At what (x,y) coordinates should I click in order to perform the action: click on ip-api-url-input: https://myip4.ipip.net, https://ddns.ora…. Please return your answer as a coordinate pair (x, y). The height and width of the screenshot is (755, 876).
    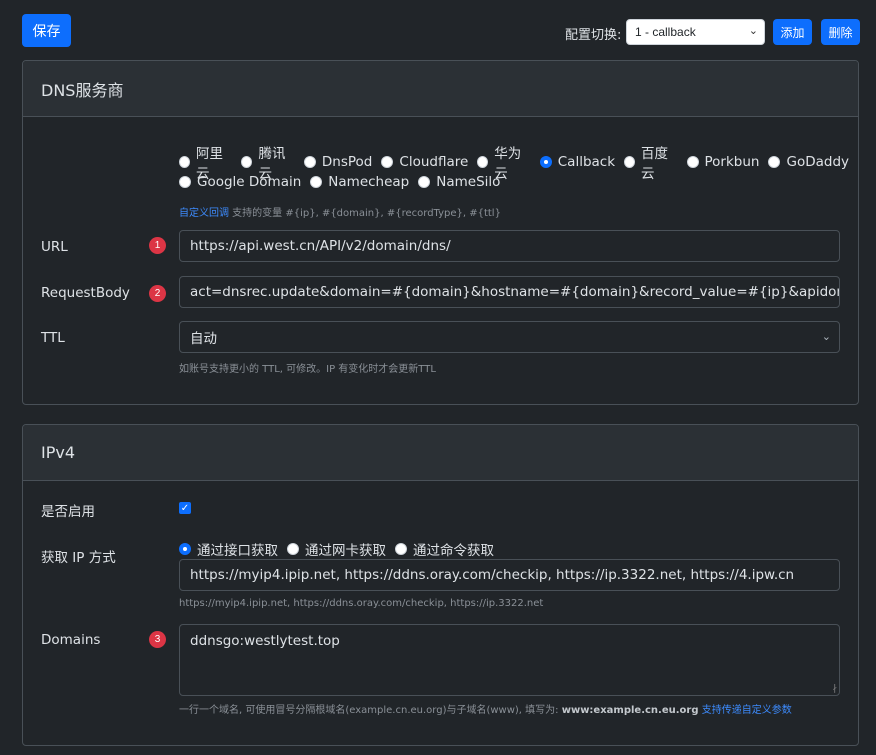
    Looking at the image, I should click on (509, 575).